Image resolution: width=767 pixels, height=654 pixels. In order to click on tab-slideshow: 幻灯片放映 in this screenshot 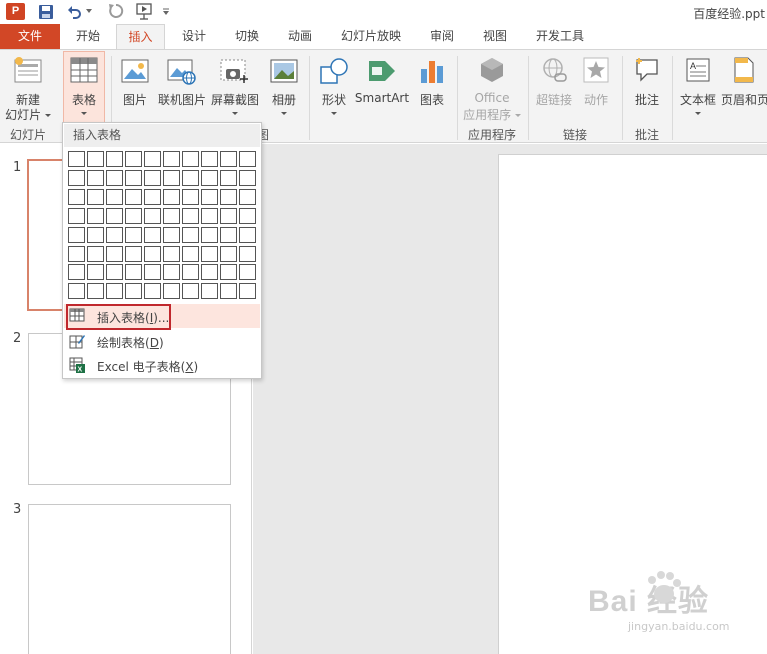, I will do `click(371, 36)`.